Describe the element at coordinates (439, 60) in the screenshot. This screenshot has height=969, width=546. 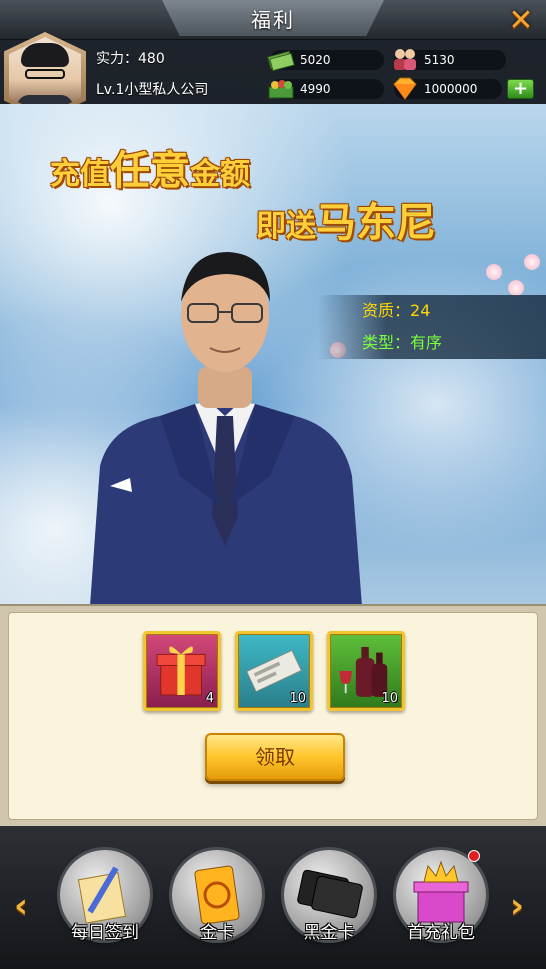
I see `staff-value: 5130` at that location.